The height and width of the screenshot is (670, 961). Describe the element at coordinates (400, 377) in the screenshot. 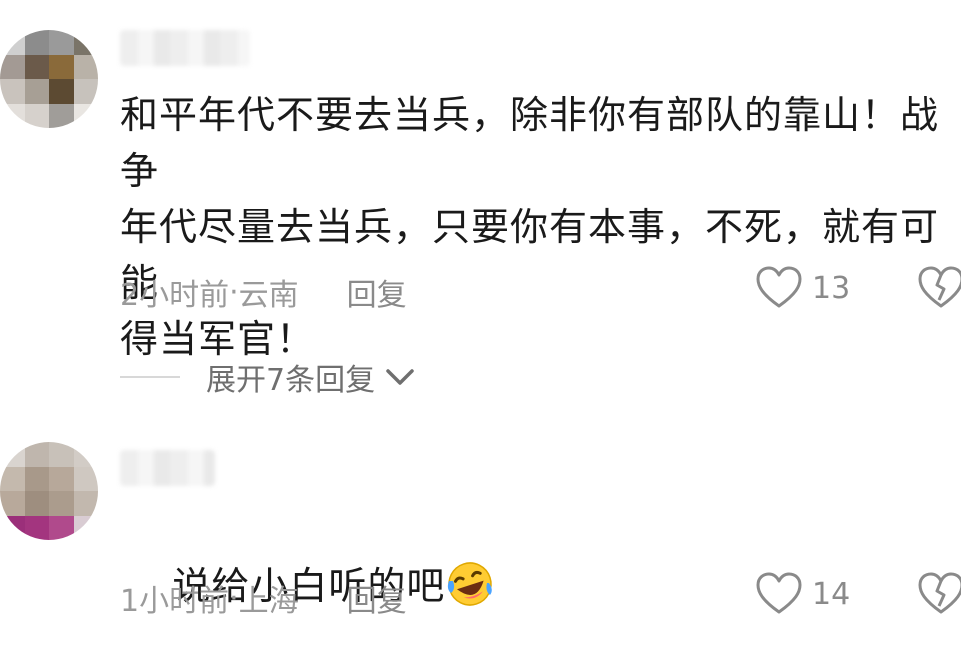

I see `chevron-down-icon` at that location.